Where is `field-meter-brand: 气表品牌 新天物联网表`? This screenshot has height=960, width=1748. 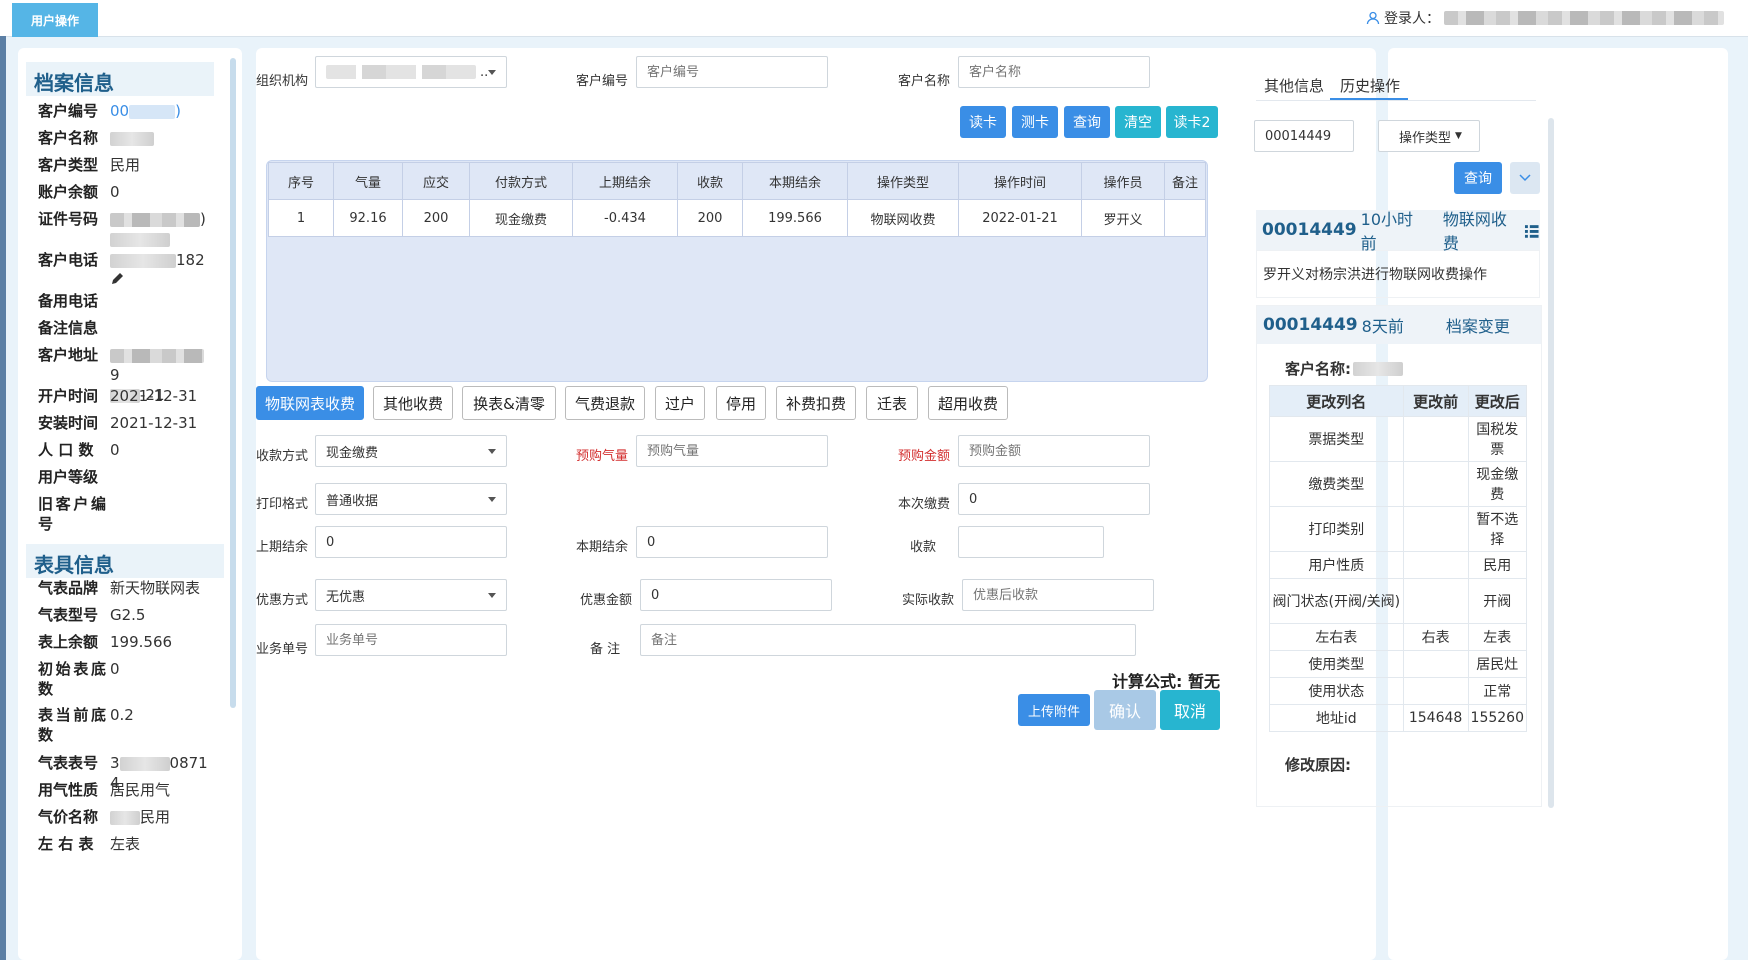 field-meter-brand: 气表品牌 新天物联网表 is located at coordinates (119, 588).